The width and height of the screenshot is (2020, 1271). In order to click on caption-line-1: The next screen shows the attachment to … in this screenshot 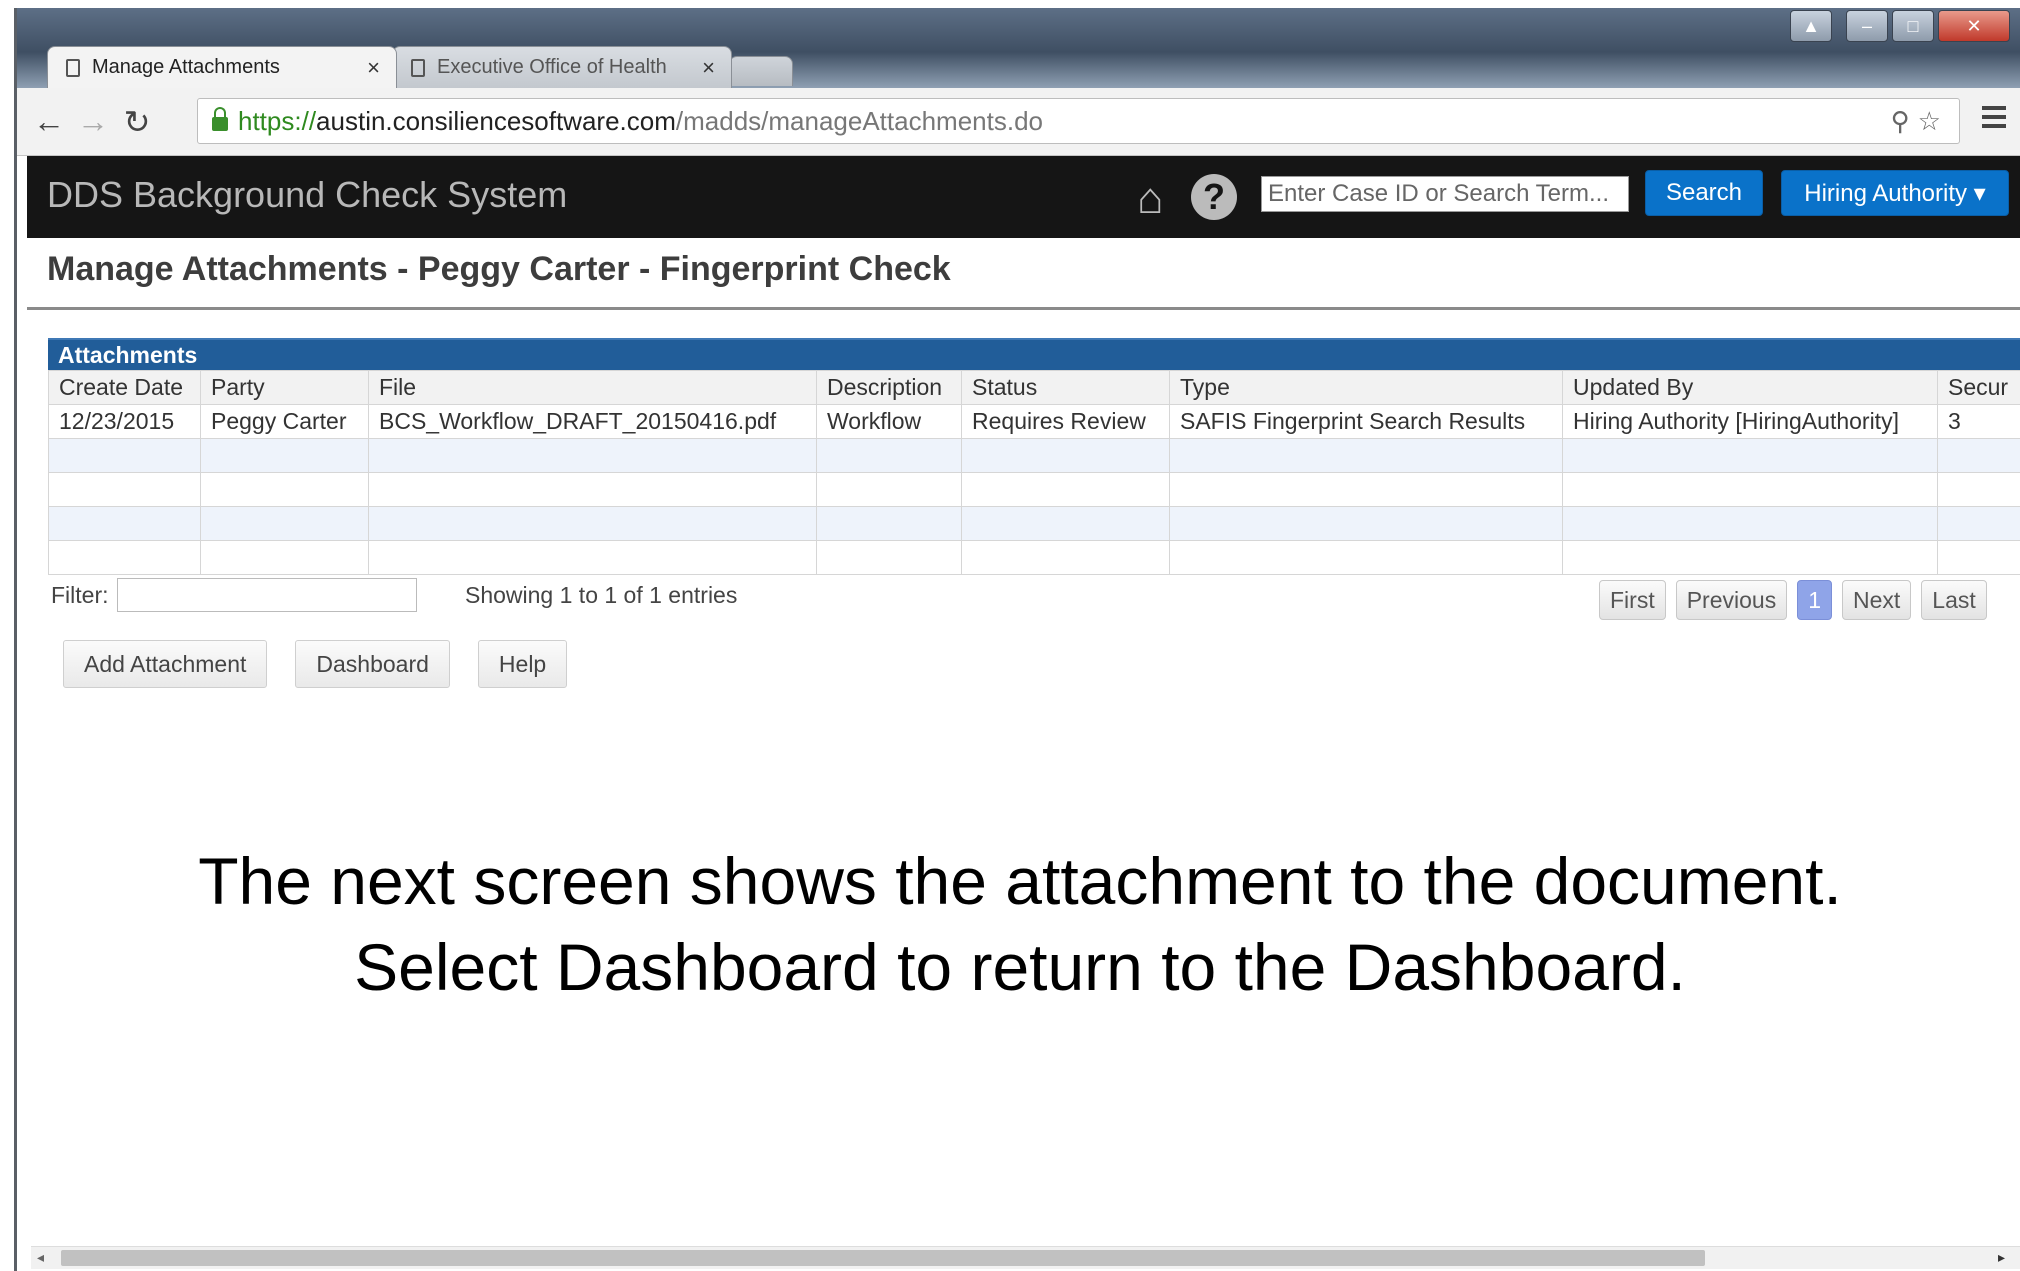, I will do `click(1020, 881)`.